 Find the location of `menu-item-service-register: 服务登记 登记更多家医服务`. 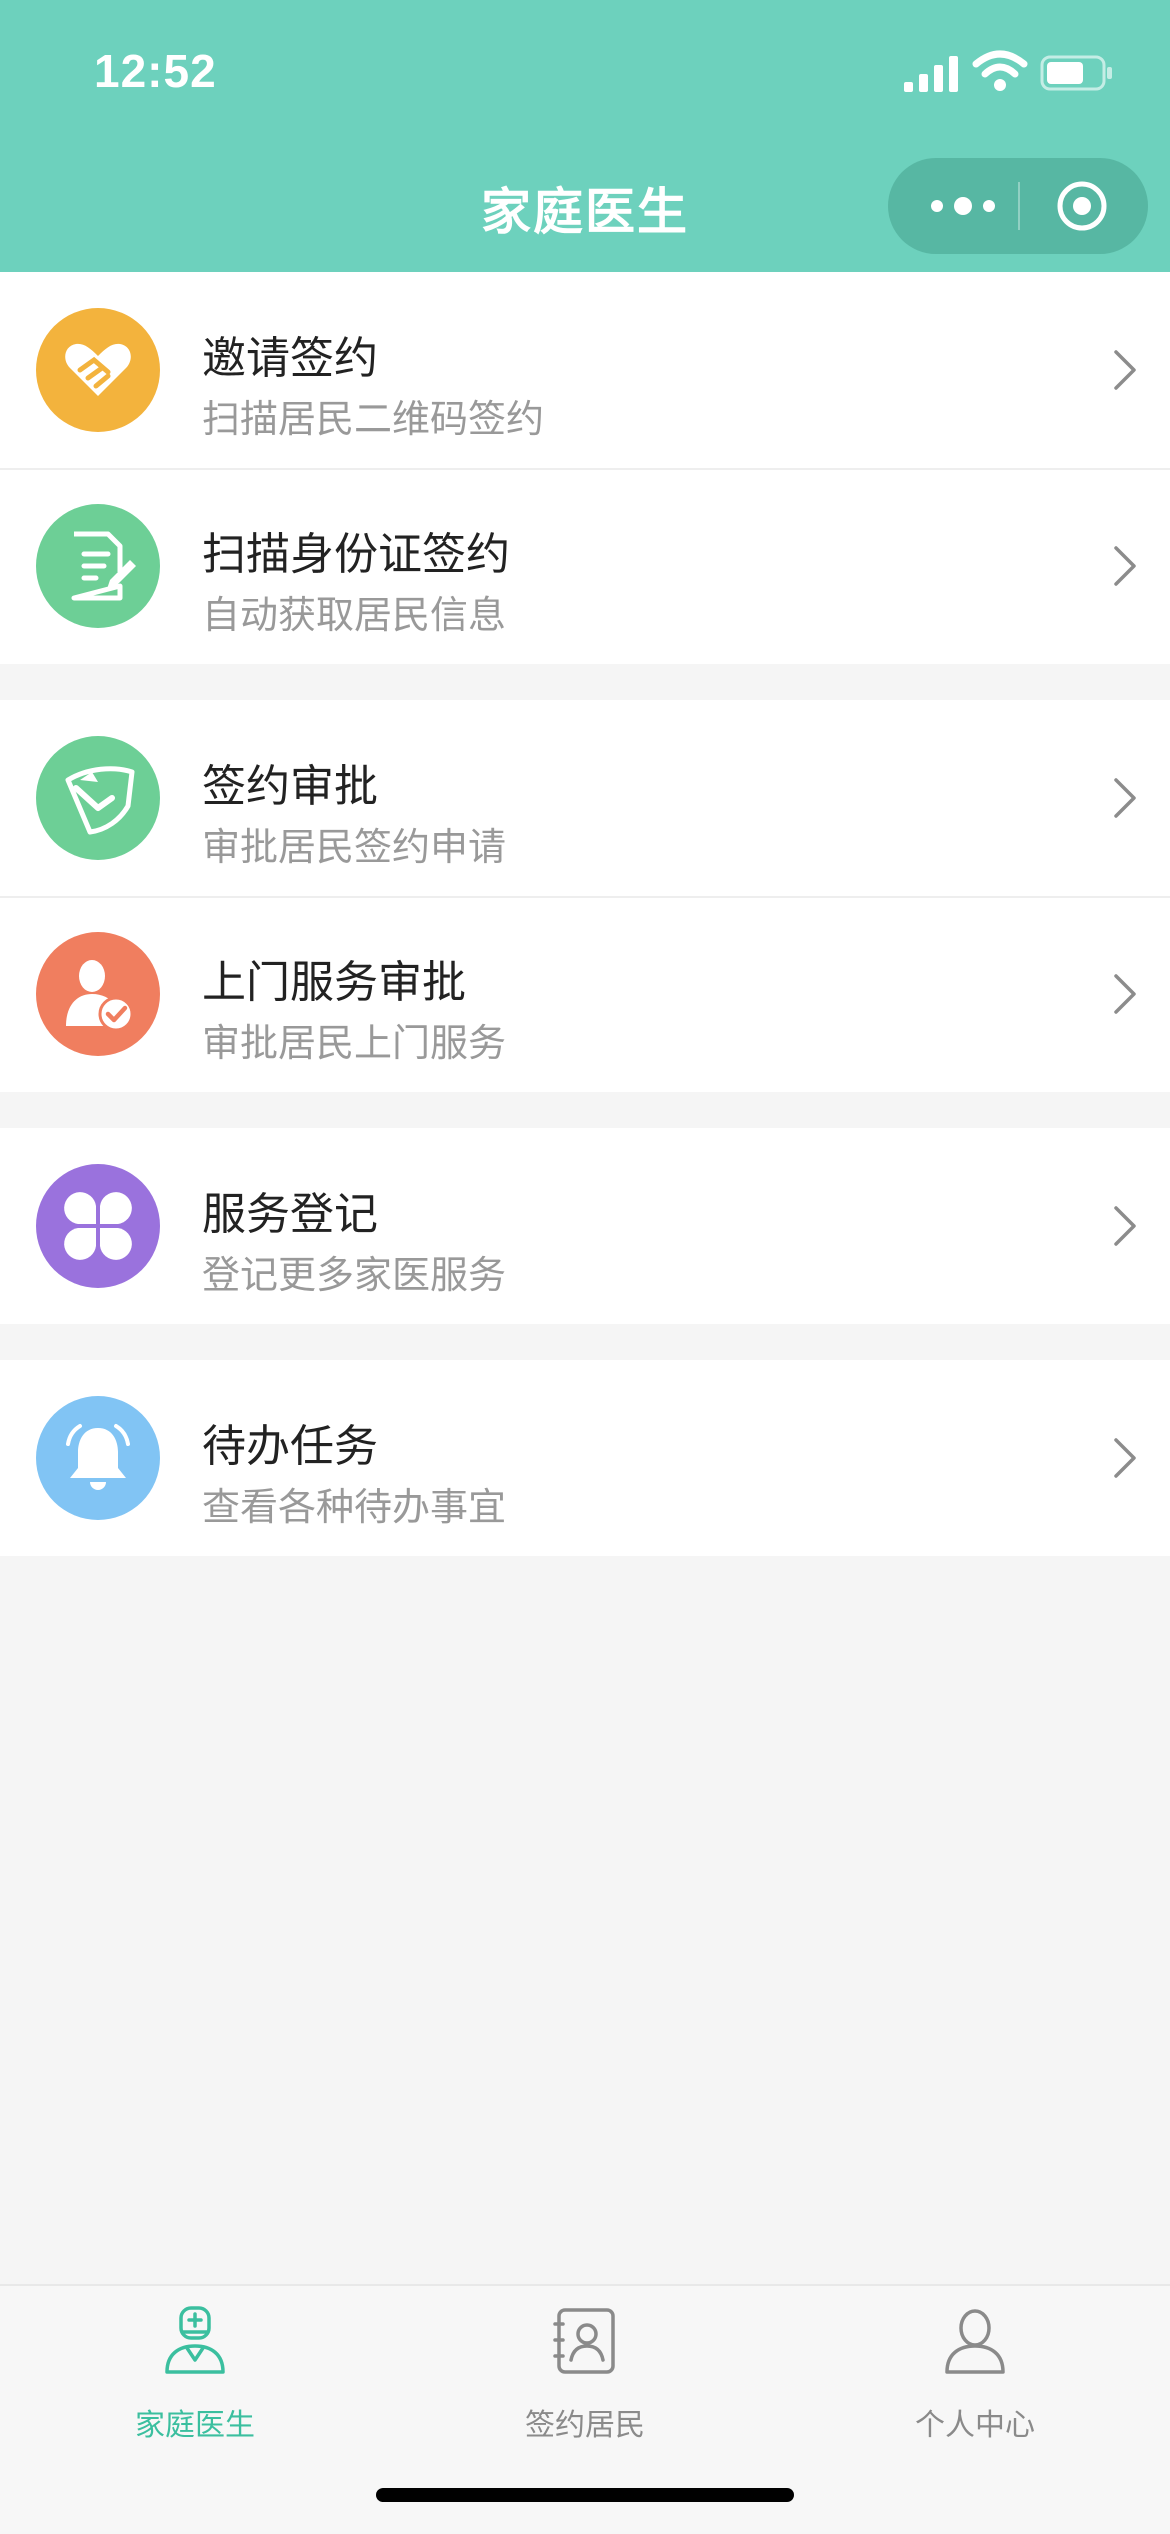

menu-item-service-register: 服务登记 登记更多家医服务 is located at coordinates (585, 1226).